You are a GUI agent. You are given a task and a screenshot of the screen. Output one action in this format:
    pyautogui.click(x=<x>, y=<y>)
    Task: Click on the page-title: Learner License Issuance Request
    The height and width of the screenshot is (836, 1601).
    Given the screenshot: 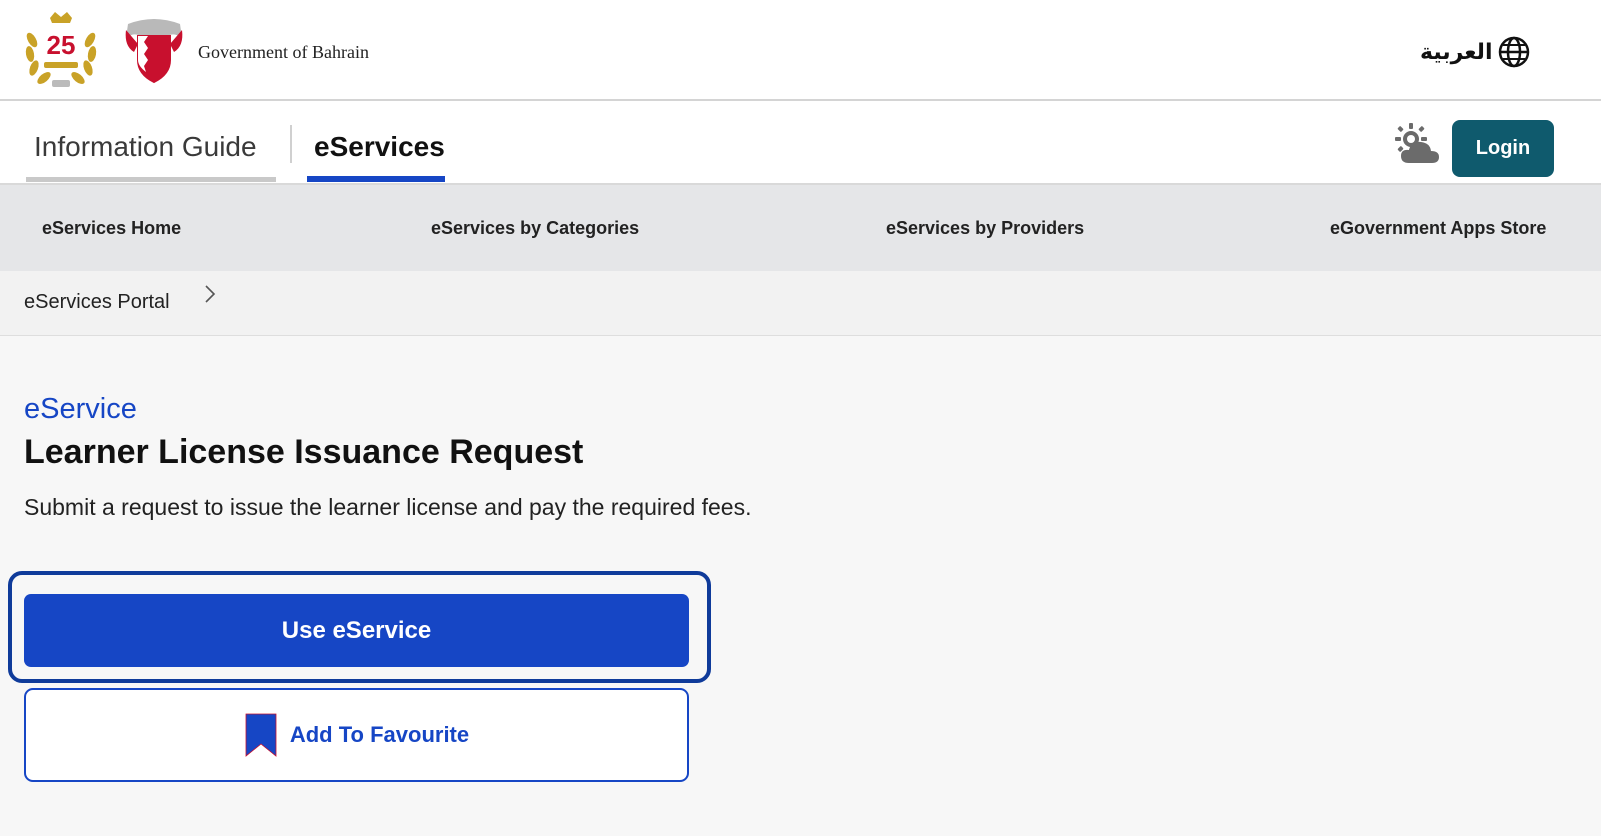 What is the action you would take?
    pyautogui.click(x=304, y=452)
    